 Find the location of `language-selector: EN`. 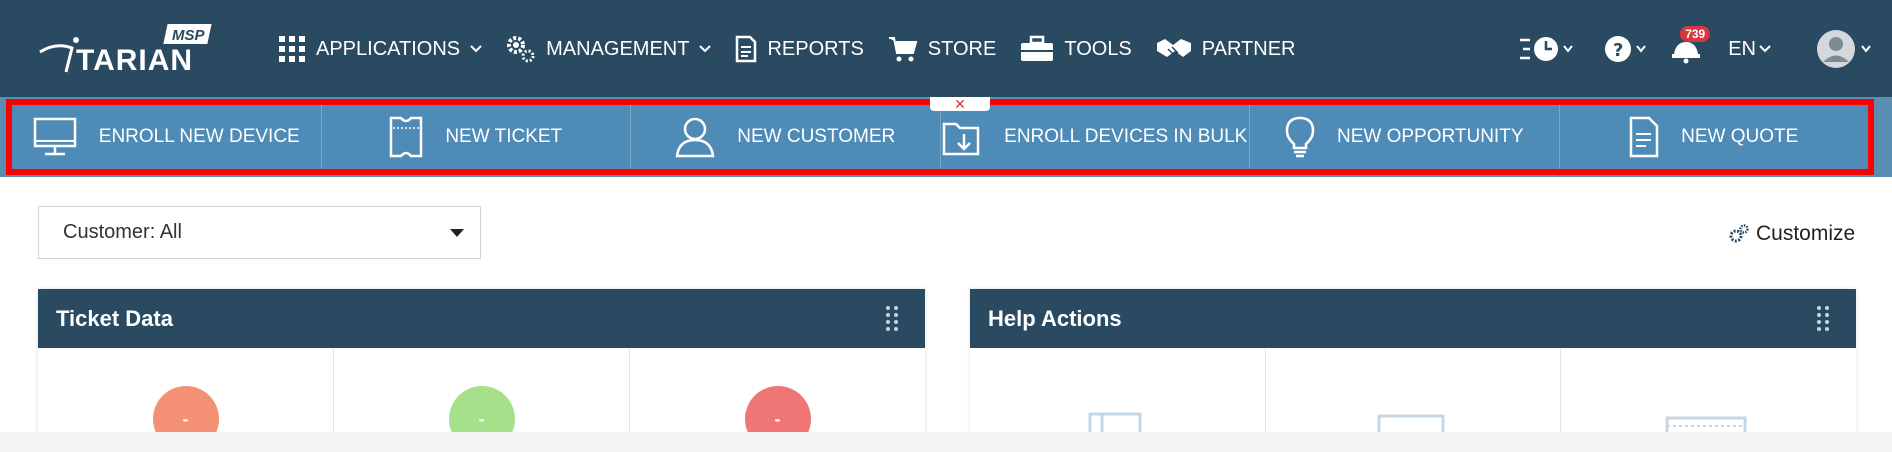

language-selector: EN is located at coordinates (1750, 49).